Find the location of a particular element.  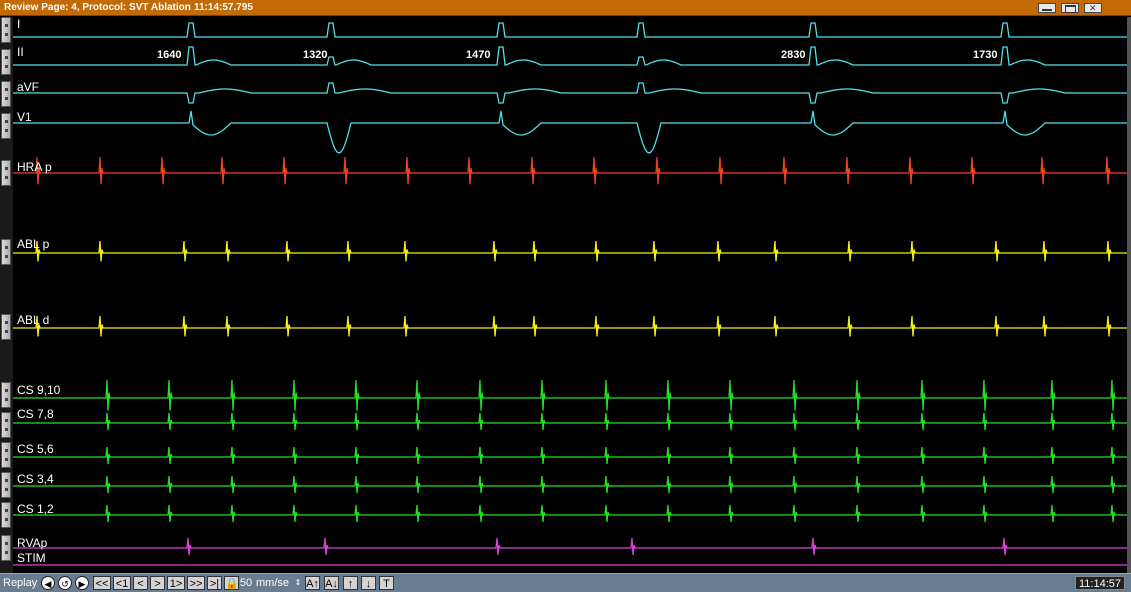

arrow-up-icon: ↑ is located at coordinates (350, 583).